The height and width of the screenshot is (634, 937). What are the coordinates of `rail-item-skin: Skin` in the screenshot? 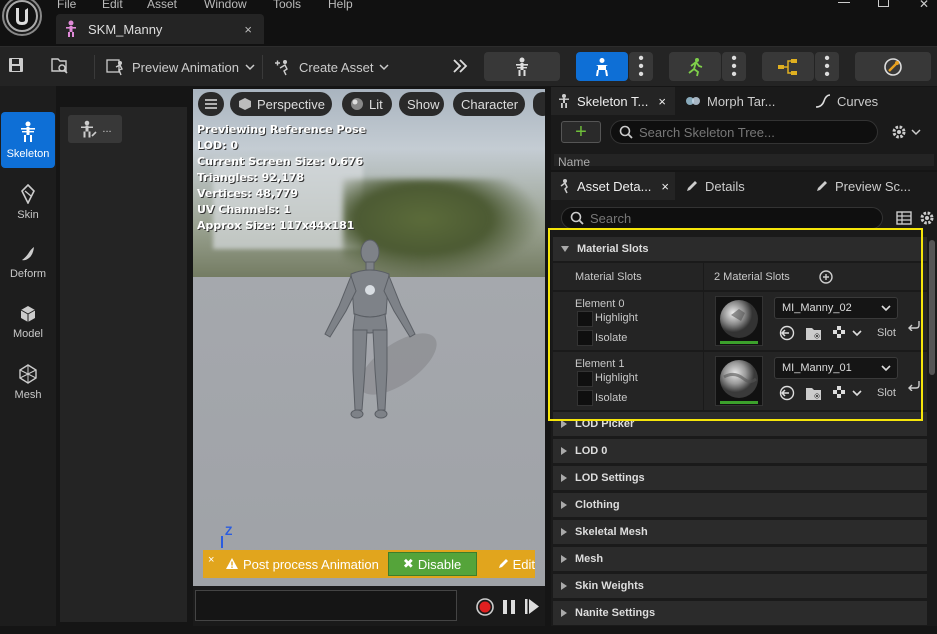 It's located at (28, 202).